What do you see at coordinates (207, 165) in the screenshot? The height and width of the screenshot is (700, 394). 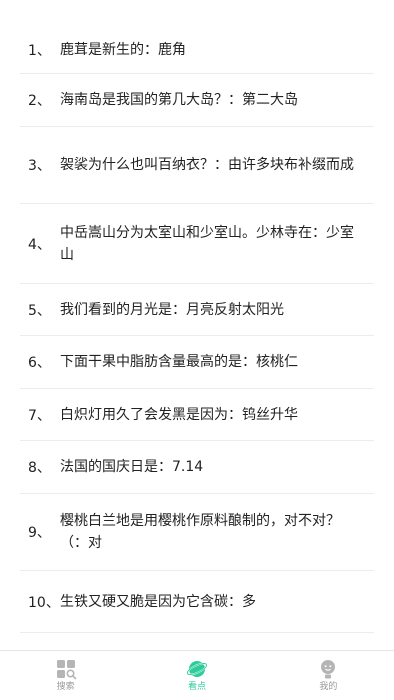 I see `item-text: 袈裟为什么也叫百纳衣？：由许多块布补缀而成` at bounding box center [207, 165].